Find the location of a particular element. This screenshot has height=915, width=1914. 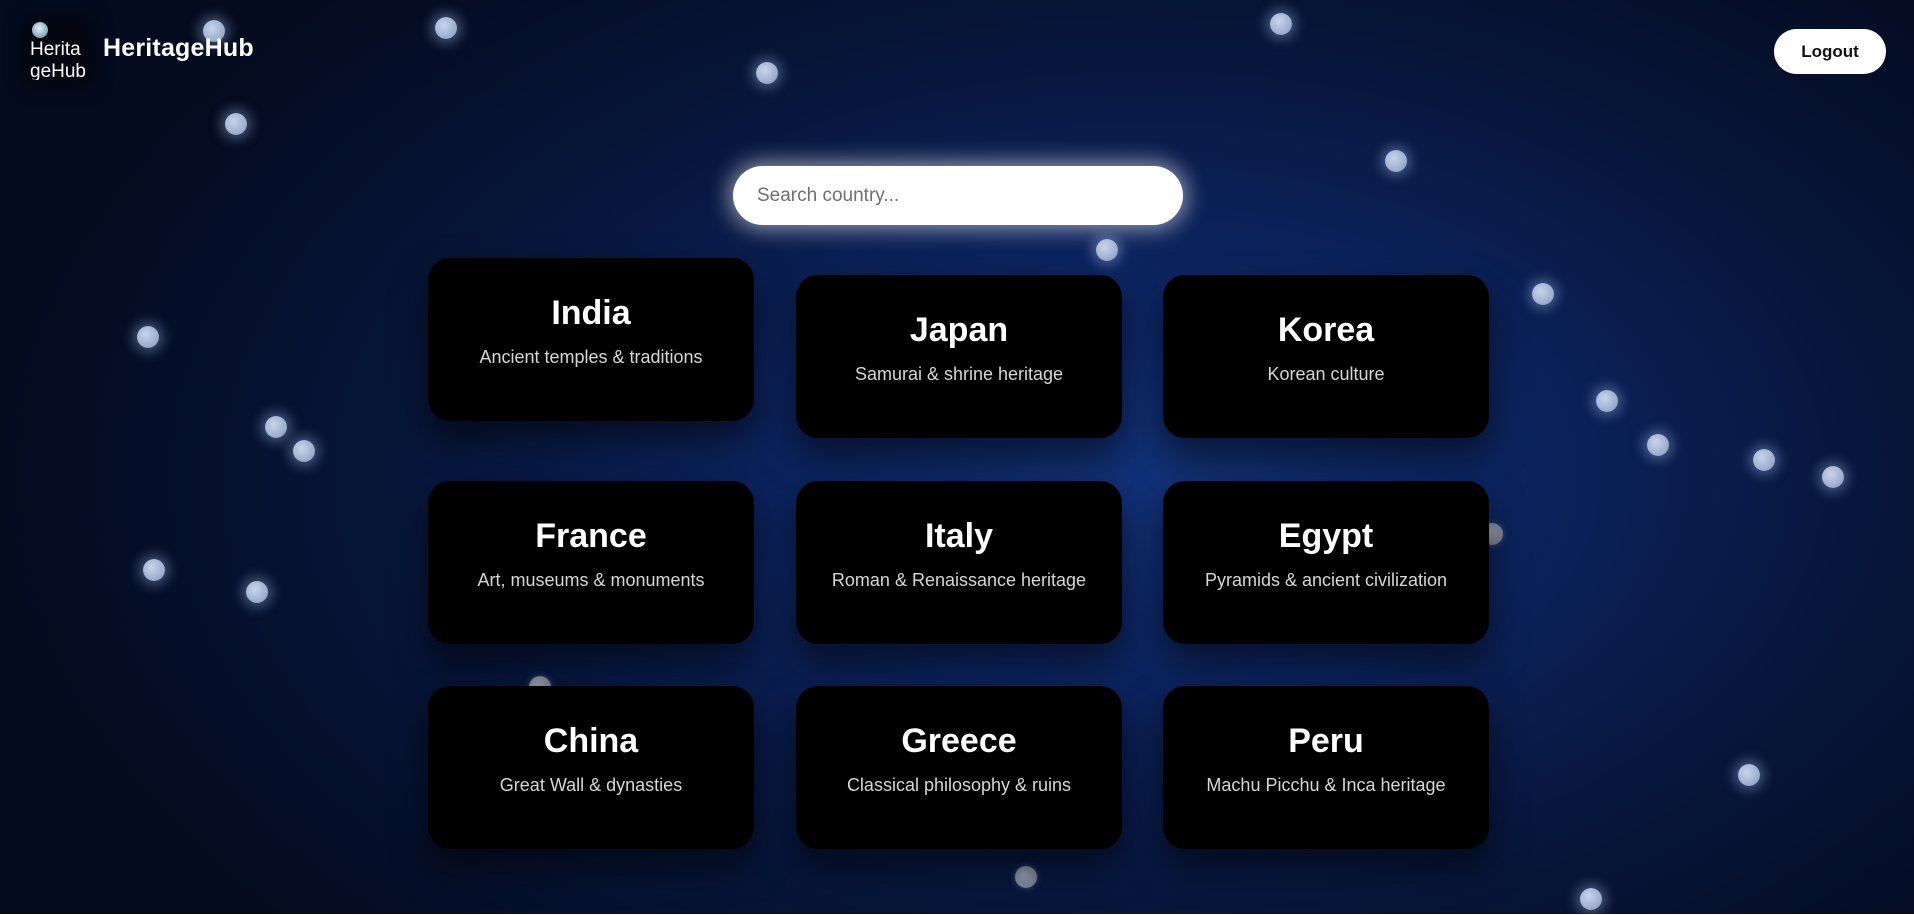

card-description: Roman & Renaissance heritage is located at coordinates (959, 580).